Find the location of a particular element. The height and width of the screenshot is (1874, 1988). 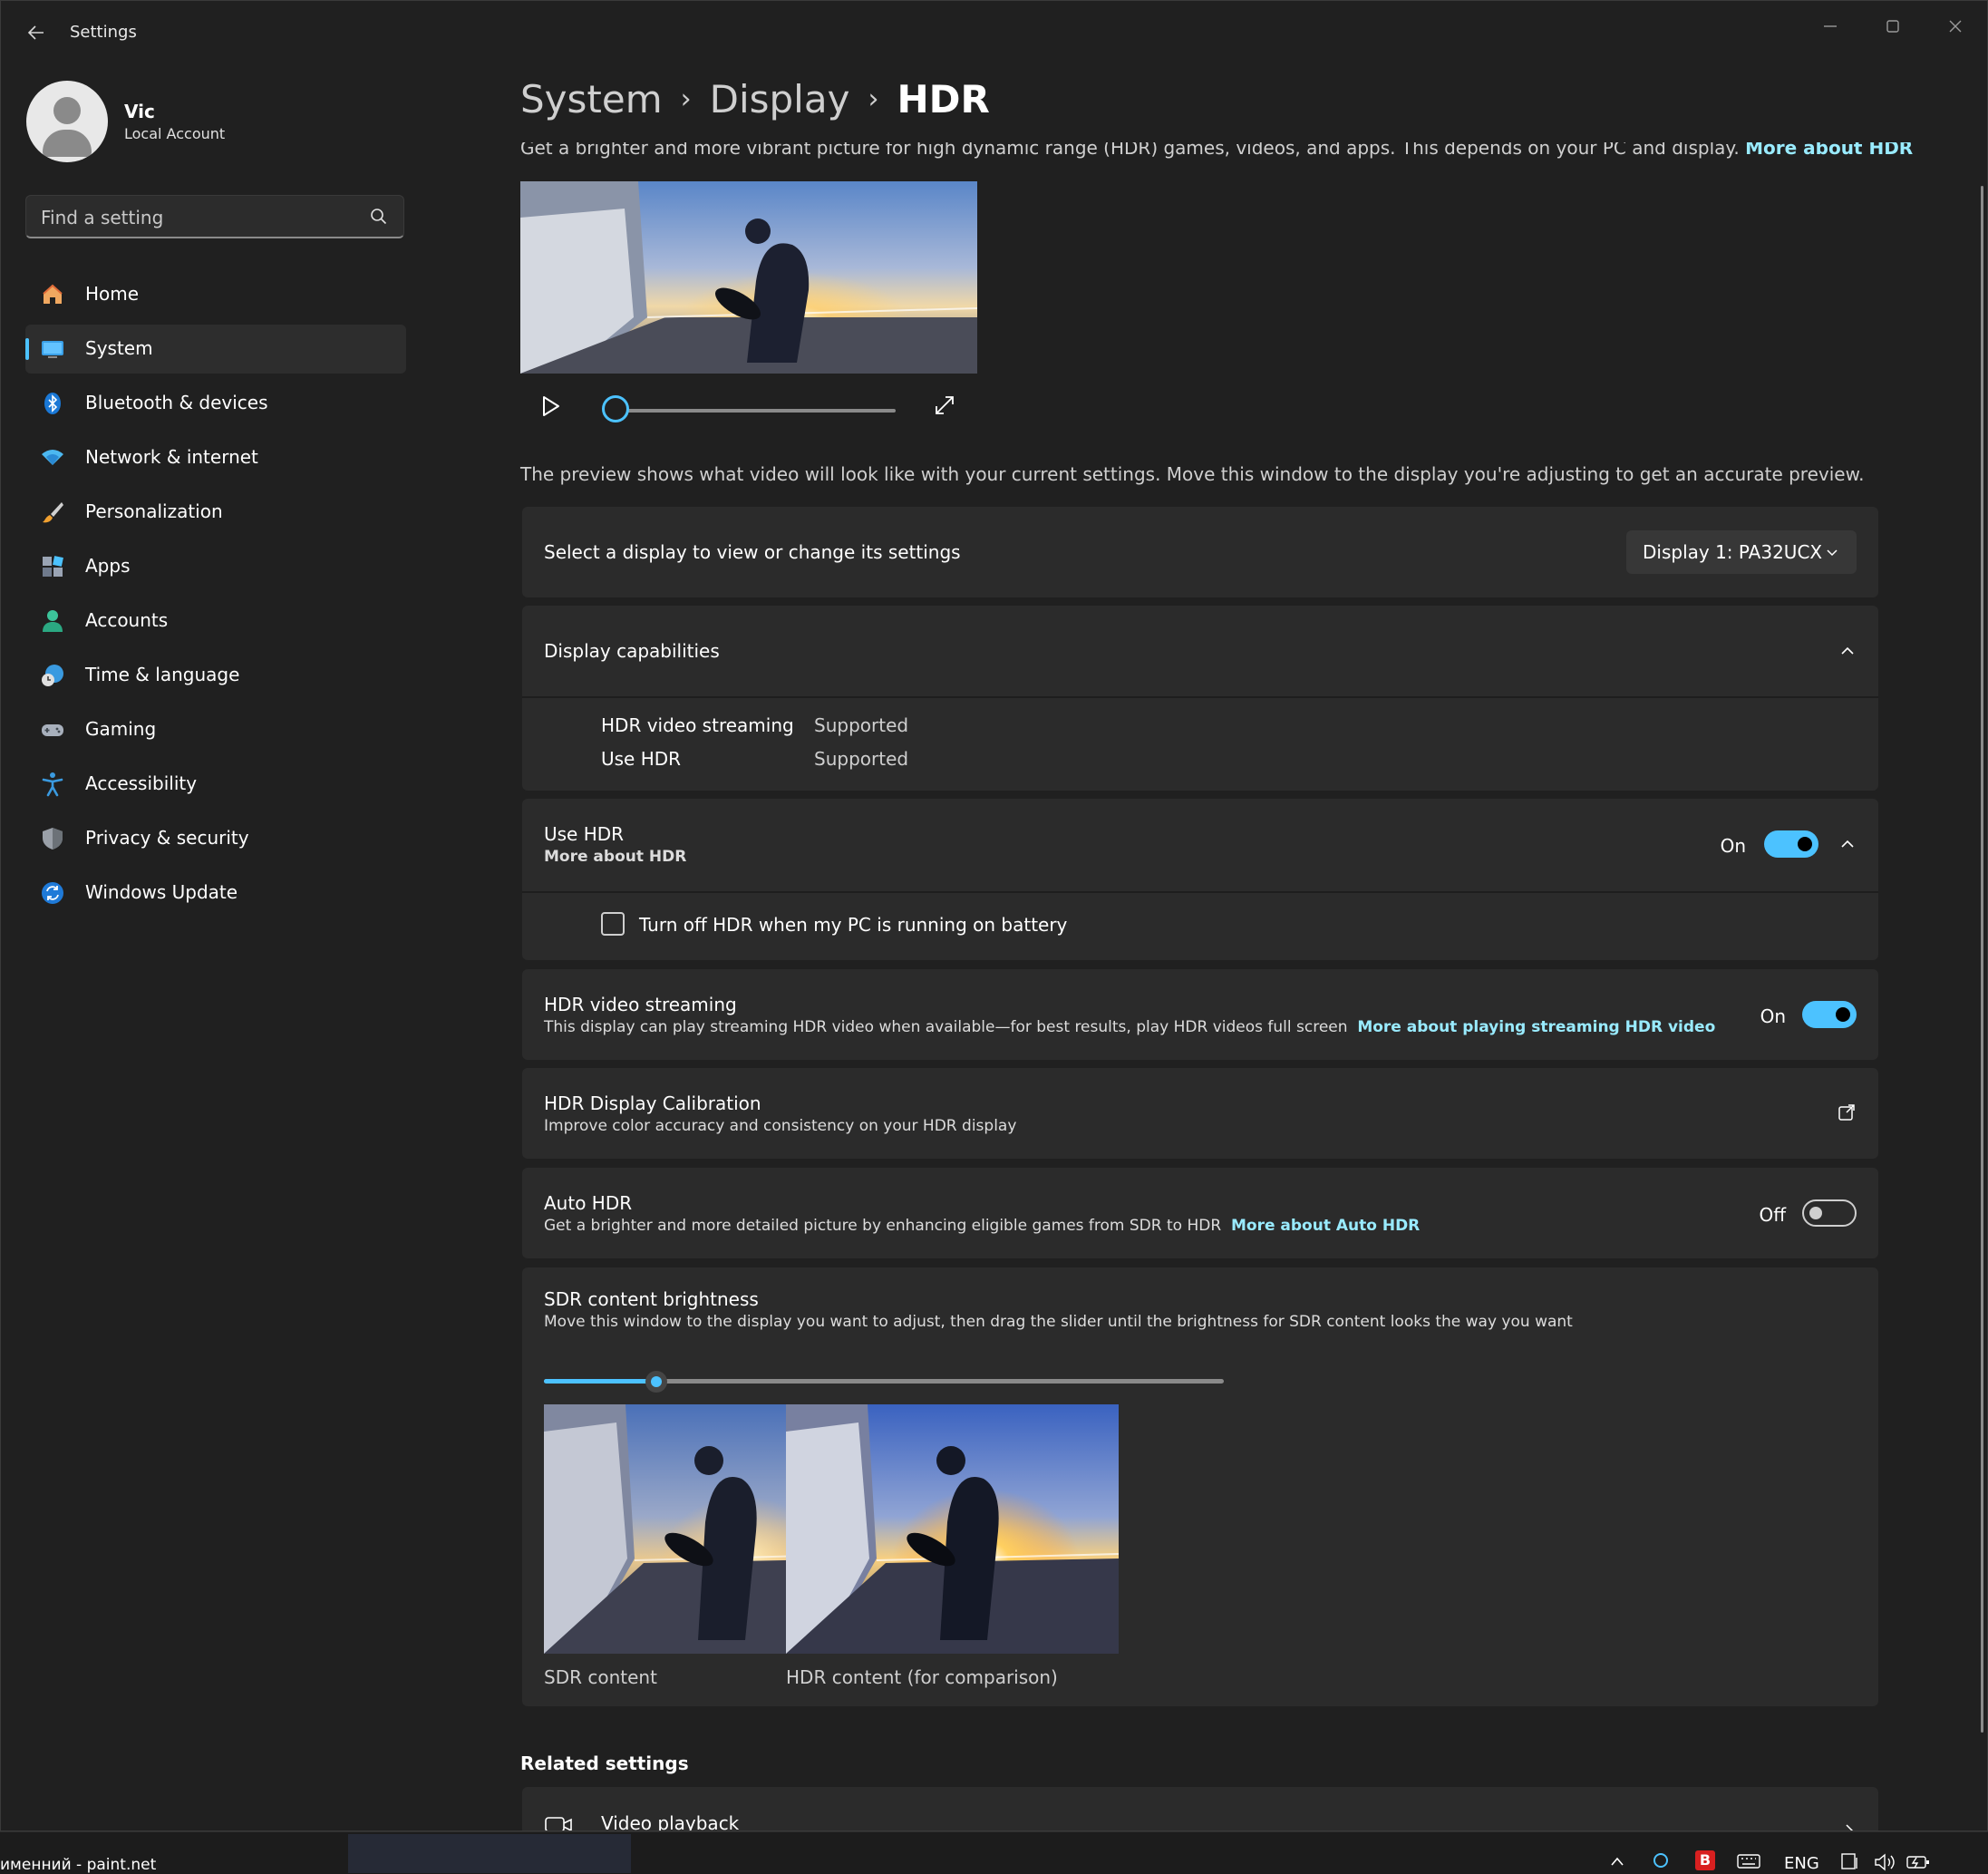

auto-hdr-more-link: More about Auto HDR is located at coordinates (1325, 1226).